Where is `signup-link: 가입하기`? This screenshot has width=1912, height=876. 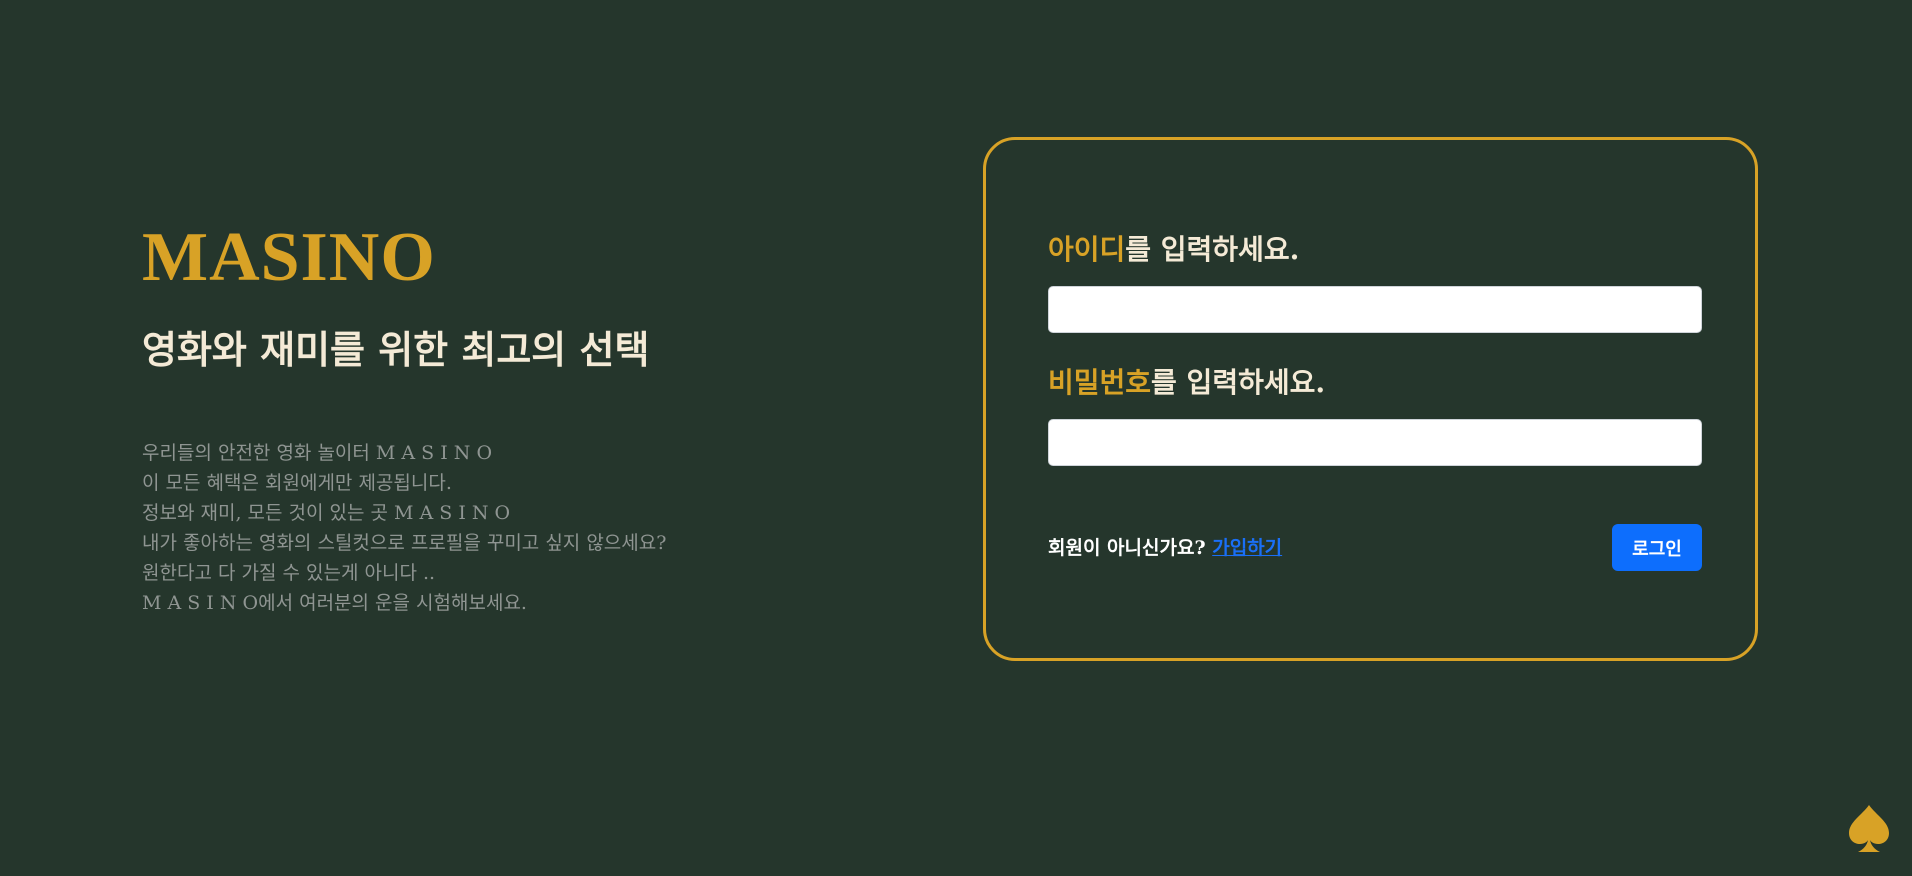
signup-link: 가입하기 is located at coordinates (1247, 548).